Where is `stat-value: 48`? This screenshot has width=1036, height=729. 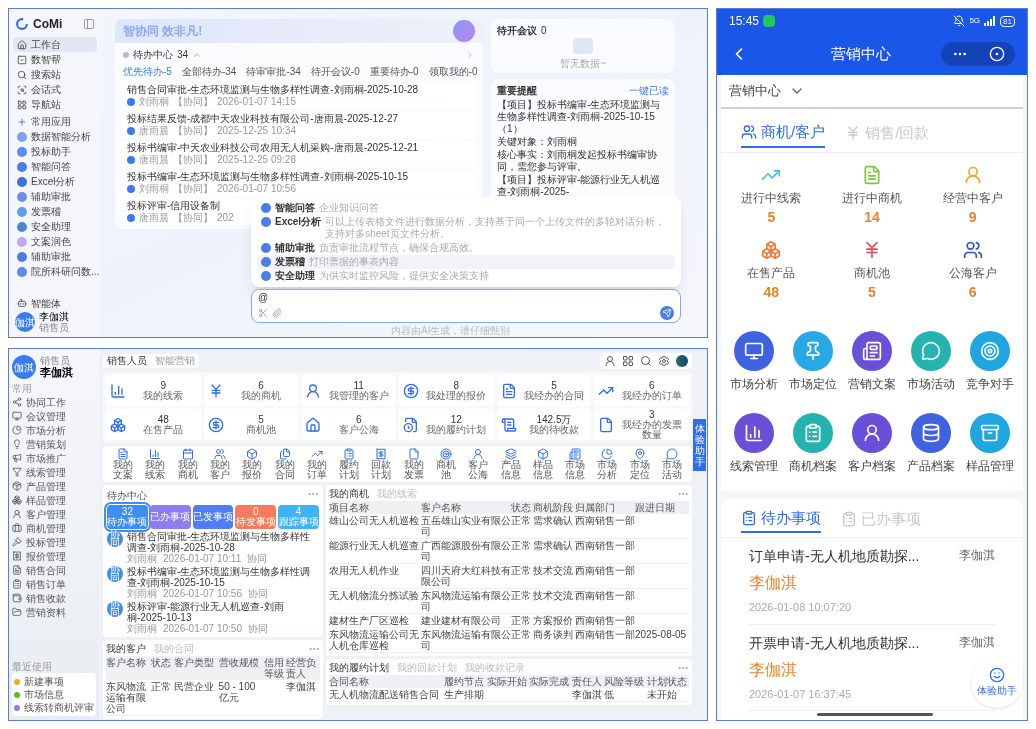 stat-value: 48 is located at coordinates (771, 292).